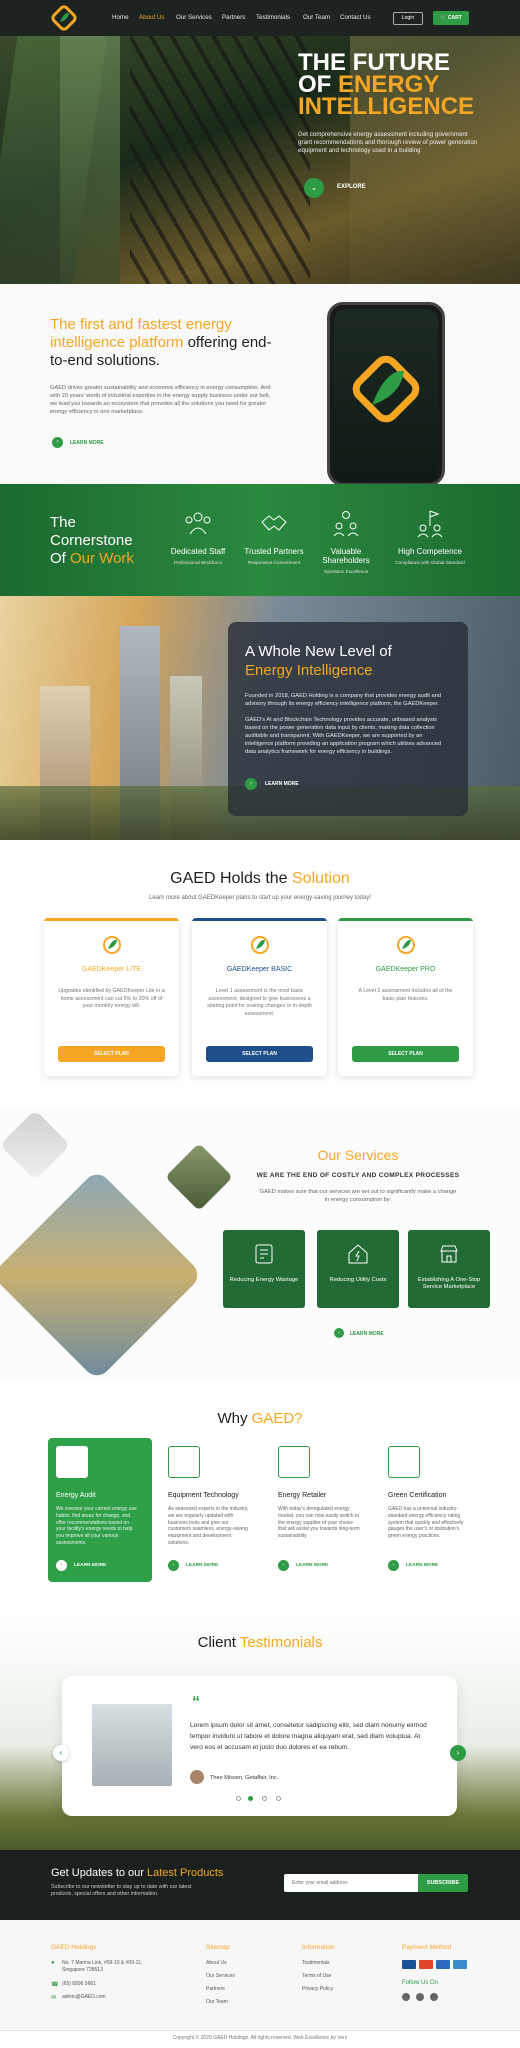 The width and height of the screenshot is (520, 2048). What do you see at coordinates (317, 1989) in the screenshot?
I see `footer-link: Privacy Policy` at bounding box center [317, 1989].